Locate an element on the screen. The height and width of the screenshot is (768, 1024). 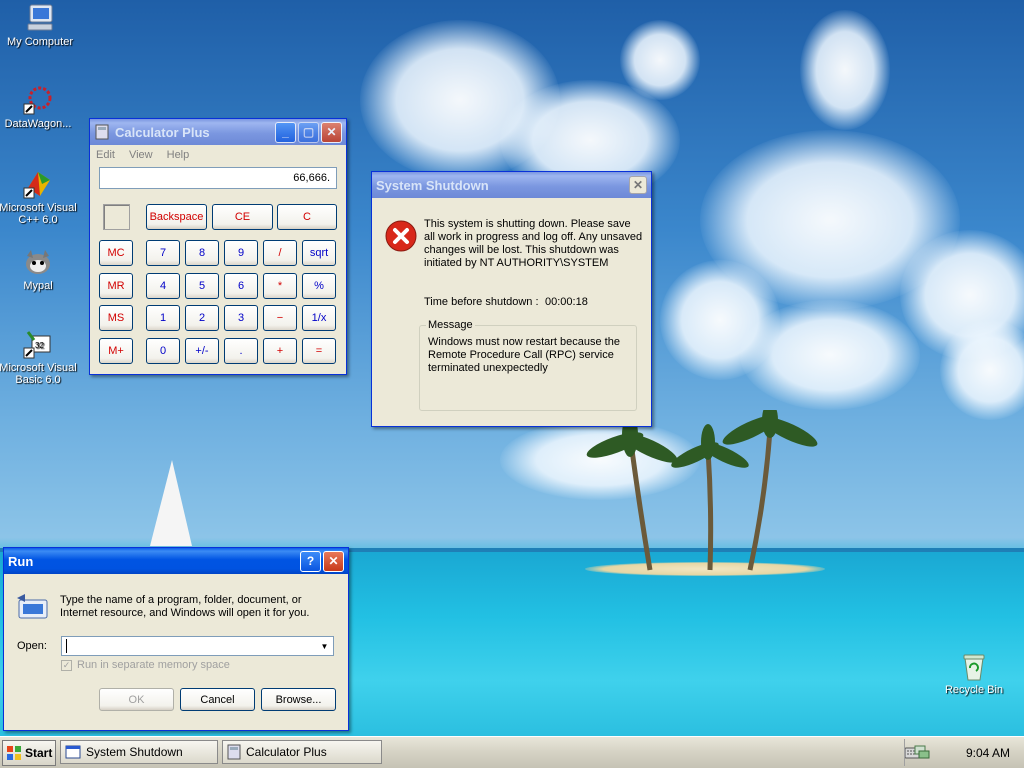
key-2: 2 is located at coordinates (202, 318).